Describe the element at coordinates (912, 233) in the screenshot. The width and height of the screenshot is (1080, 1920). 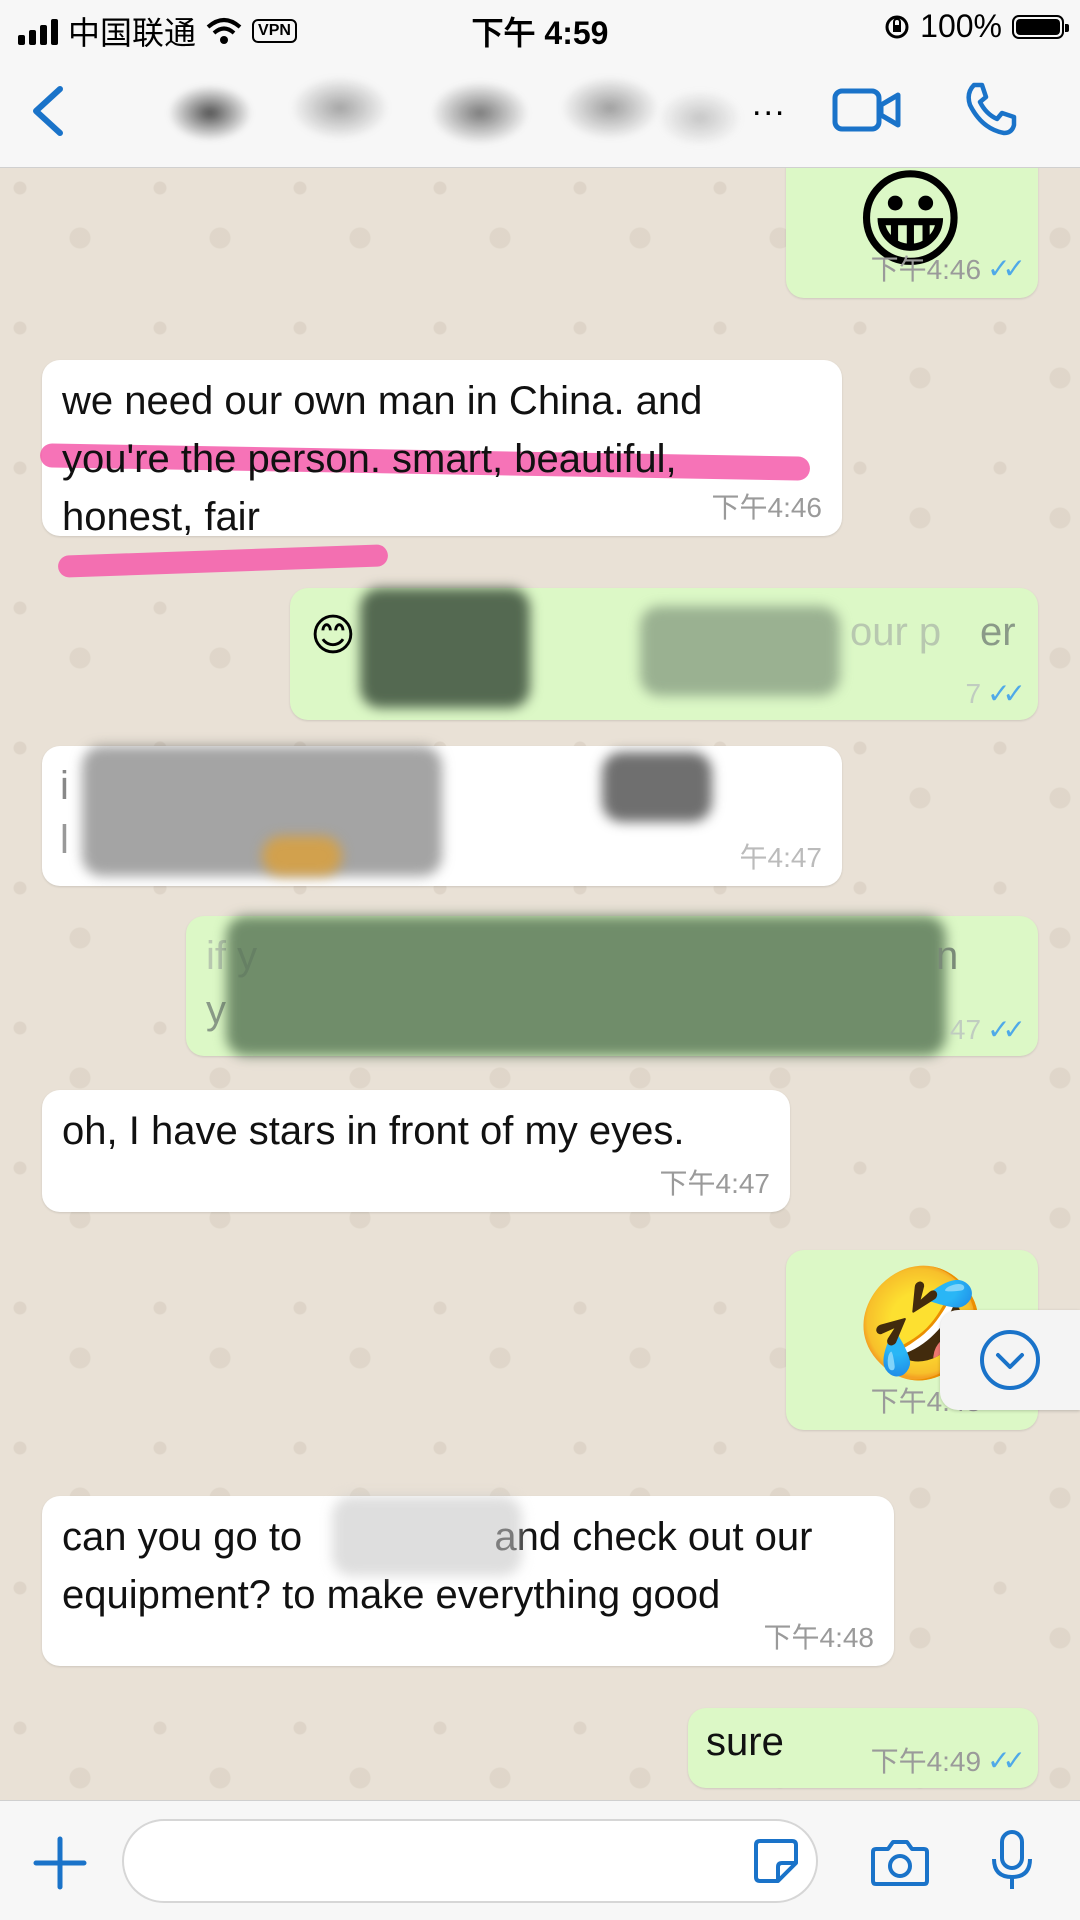
I see `message-outgoing: 😀 下午4:46 ✓✓` at that location.